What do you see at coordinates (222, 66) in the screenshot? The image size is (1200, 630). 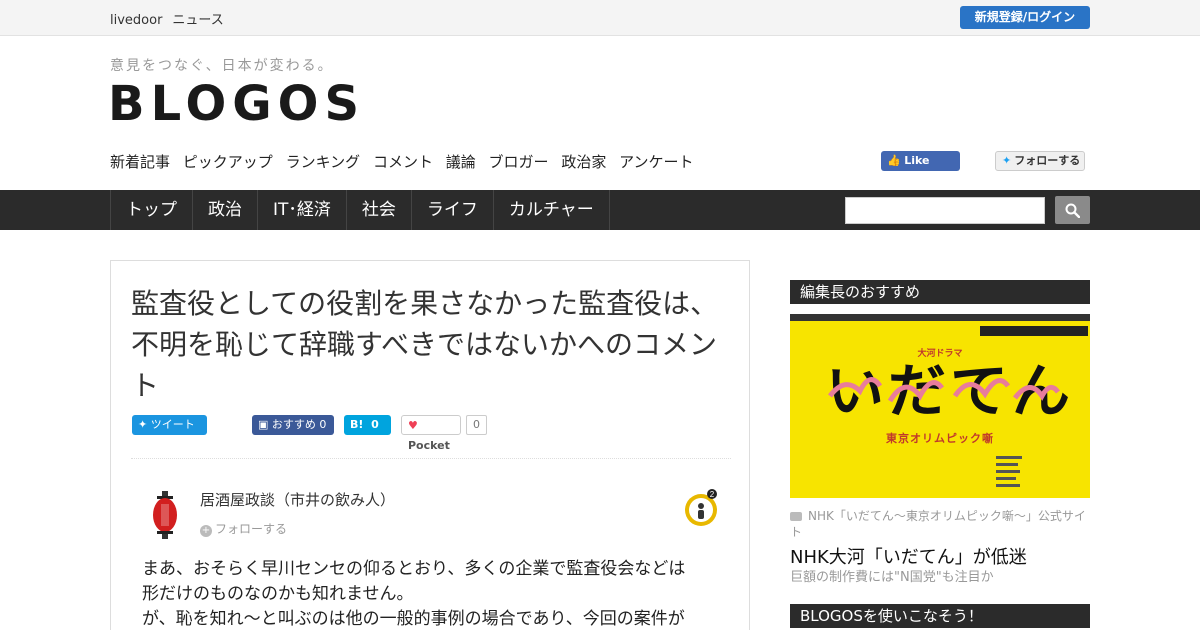 I see `site-tagline: 意見をつなぐ、日本が変わる。` at bounding box center [222, 66].